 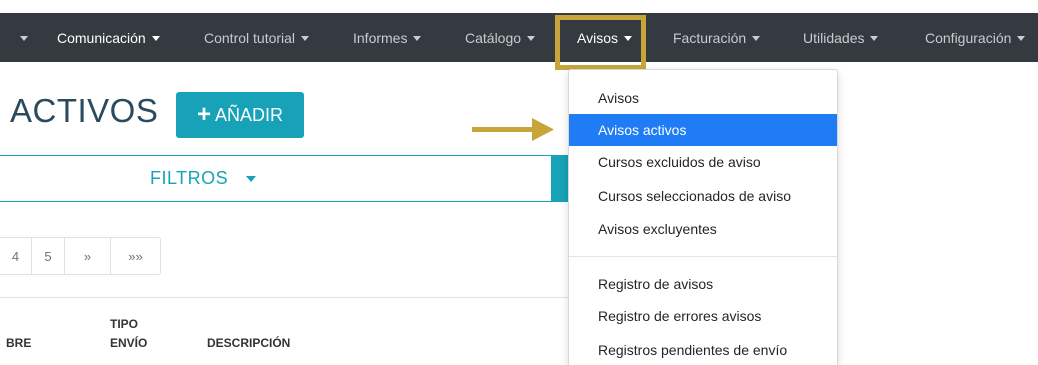 I want to click on page-link-4: 4, so click(x=15, y=256).